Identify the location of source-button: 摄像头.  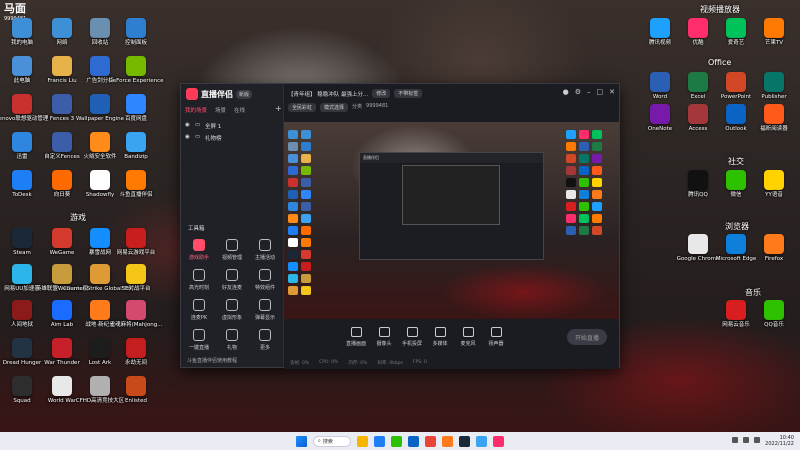
(384, 337).